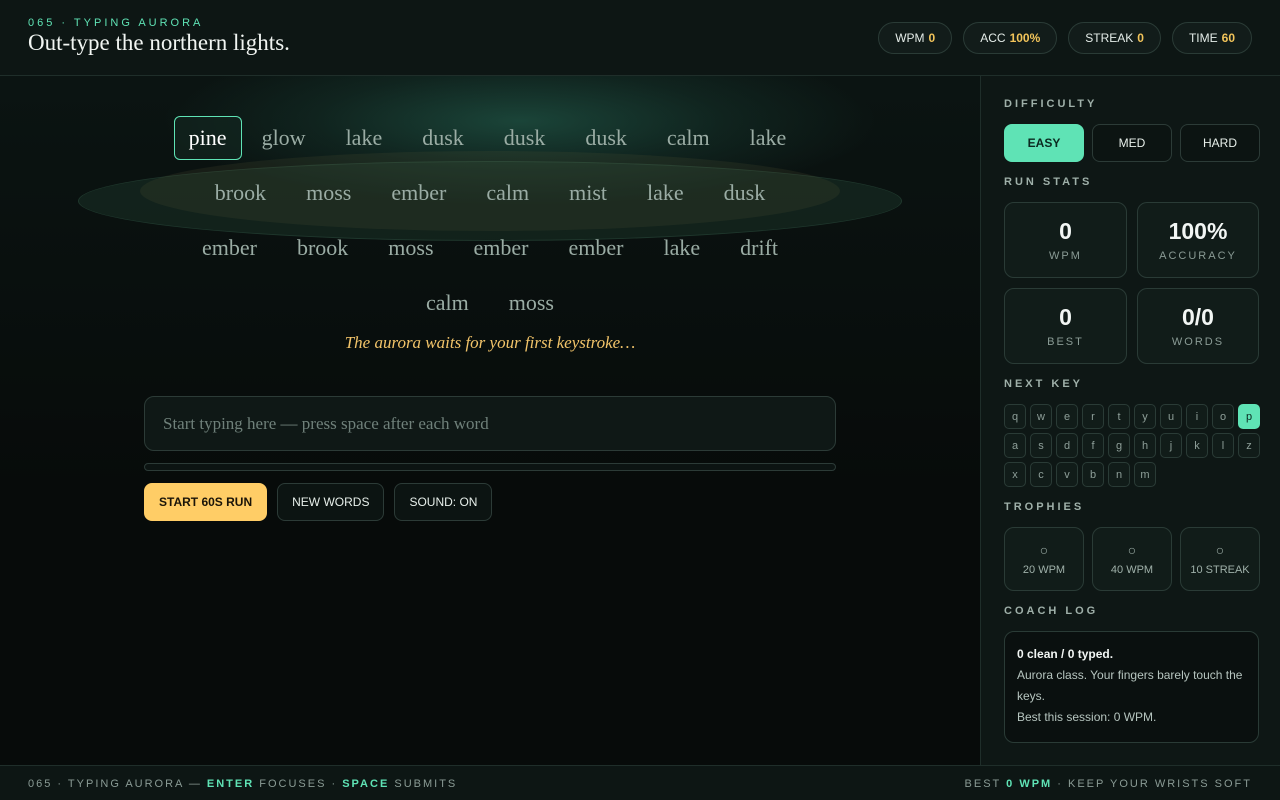 The width and height of the screenshot is (1280, 800). What do you see at coordinates (1198, 342) in the screenshot?
I see `stat-label: WORDS` at bounding box center [1198, 342].